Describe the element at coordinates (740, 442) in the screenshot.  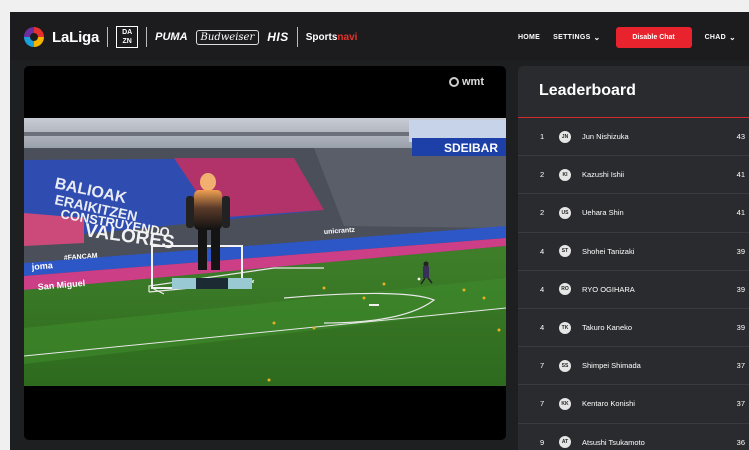
I see `player-score: 36` at that location.